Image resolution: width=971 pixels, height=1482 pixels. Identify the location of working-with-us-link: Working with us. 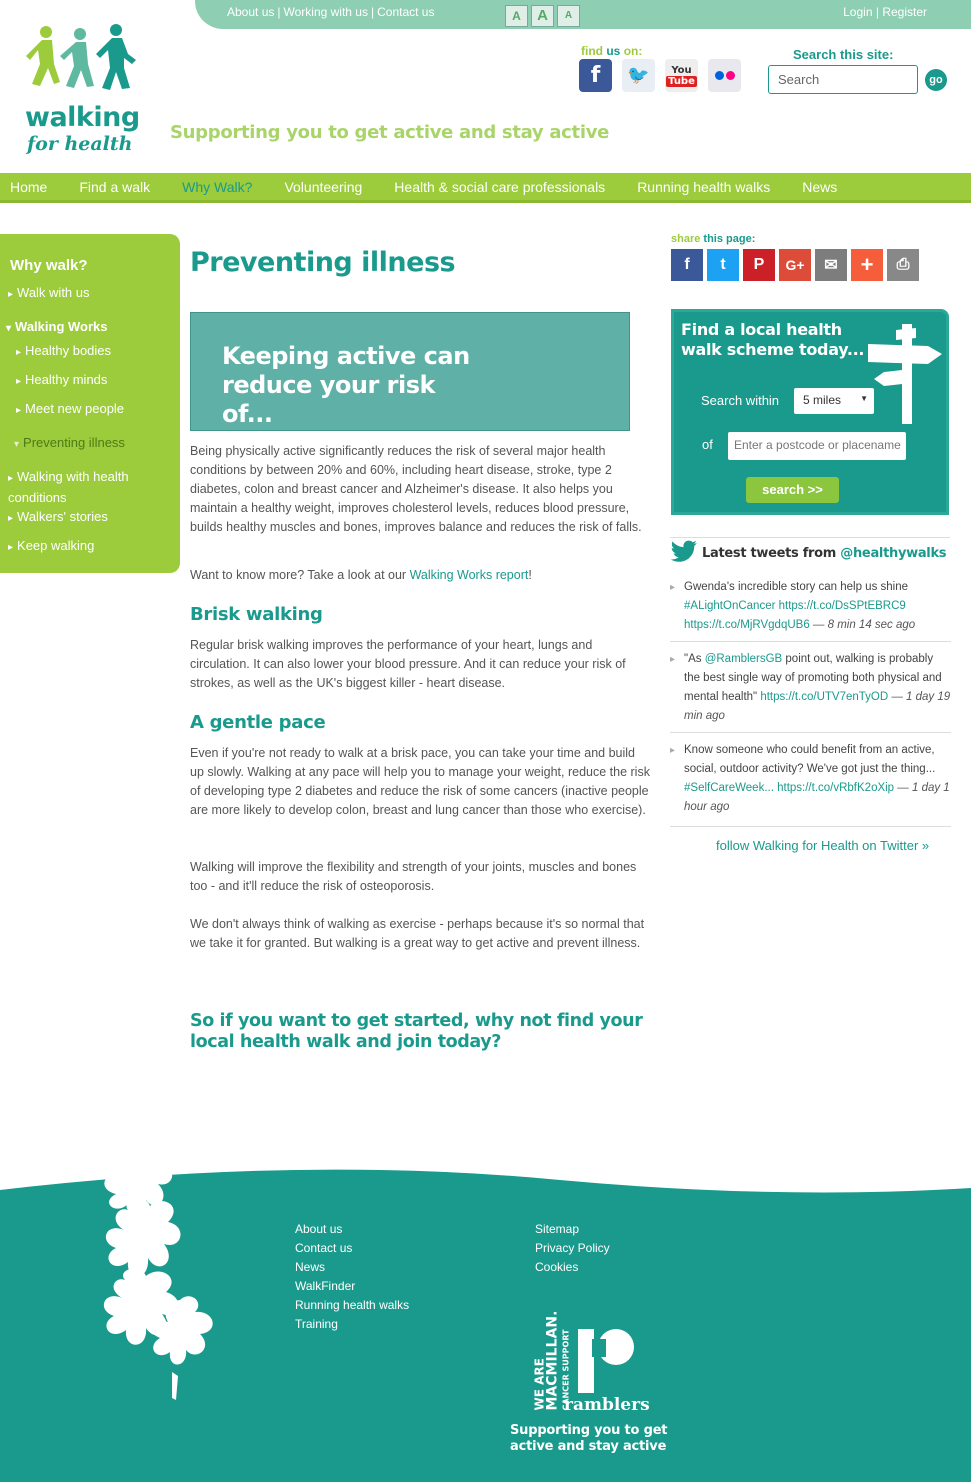
(326, 12).